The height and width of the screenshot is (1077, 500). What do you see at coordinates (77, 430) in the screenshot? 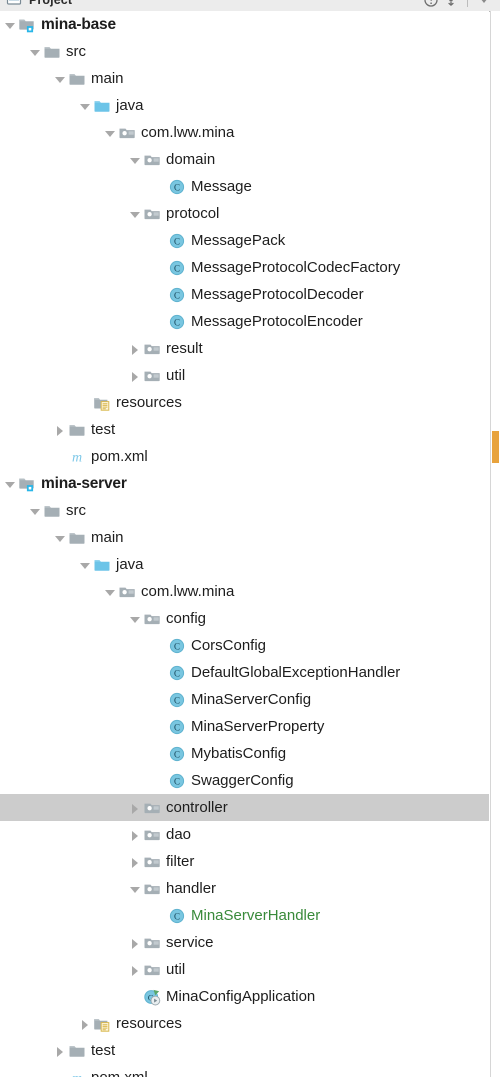
I see `folder-icon` at bounding box center [77, 430].